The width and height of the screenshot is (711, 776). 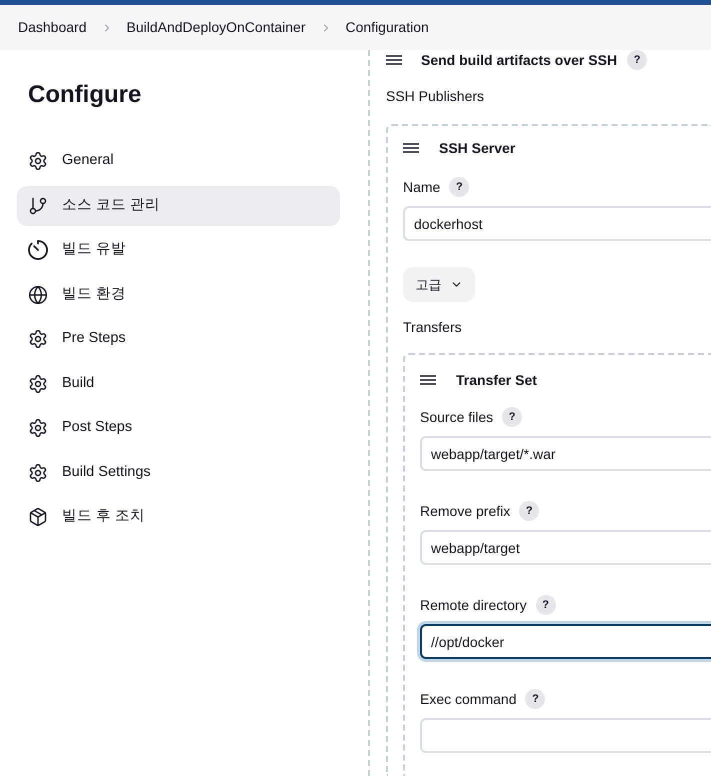 I want to click on section-title: Send build artifacts over SSH, so click(x=519, y=60).